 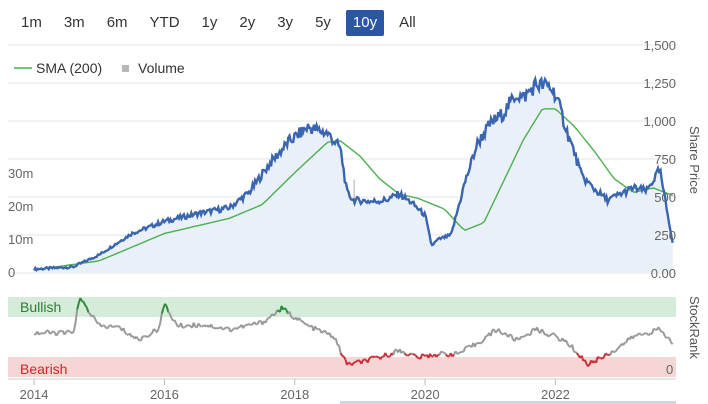 I want to click on price-tick-label: 1,500, so click(x=659, y=45).